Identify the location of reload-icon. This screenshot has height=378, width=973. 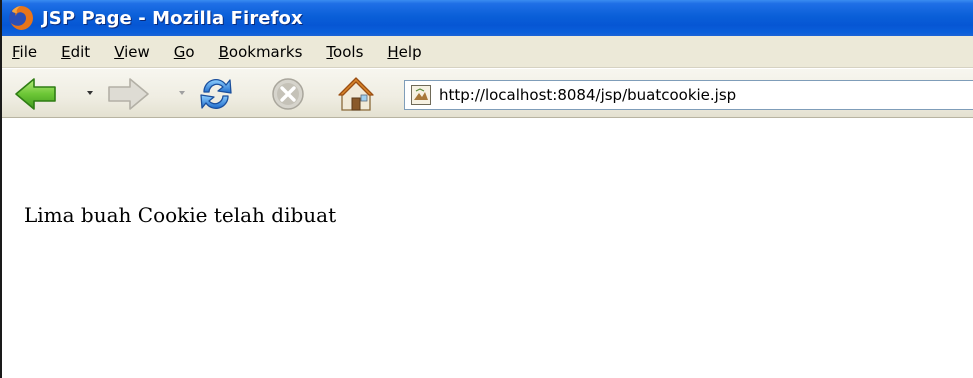
(216, 94).